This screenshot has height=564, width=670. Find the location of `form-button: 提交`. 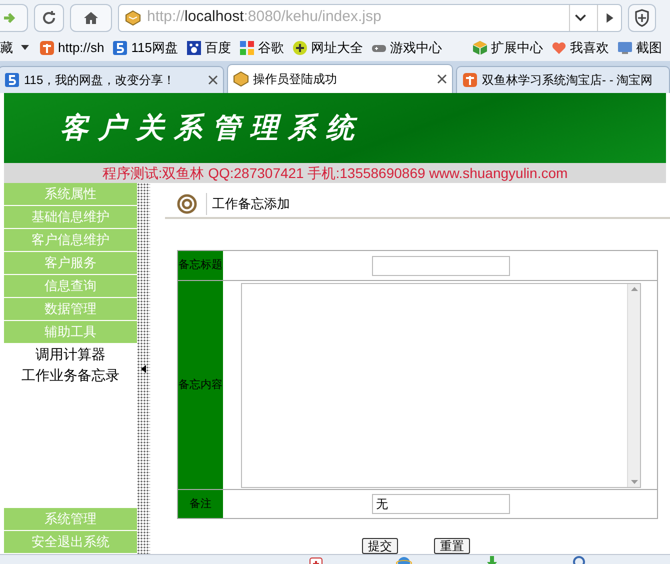

form-button: 提交 is located at coordinates (380, 546).